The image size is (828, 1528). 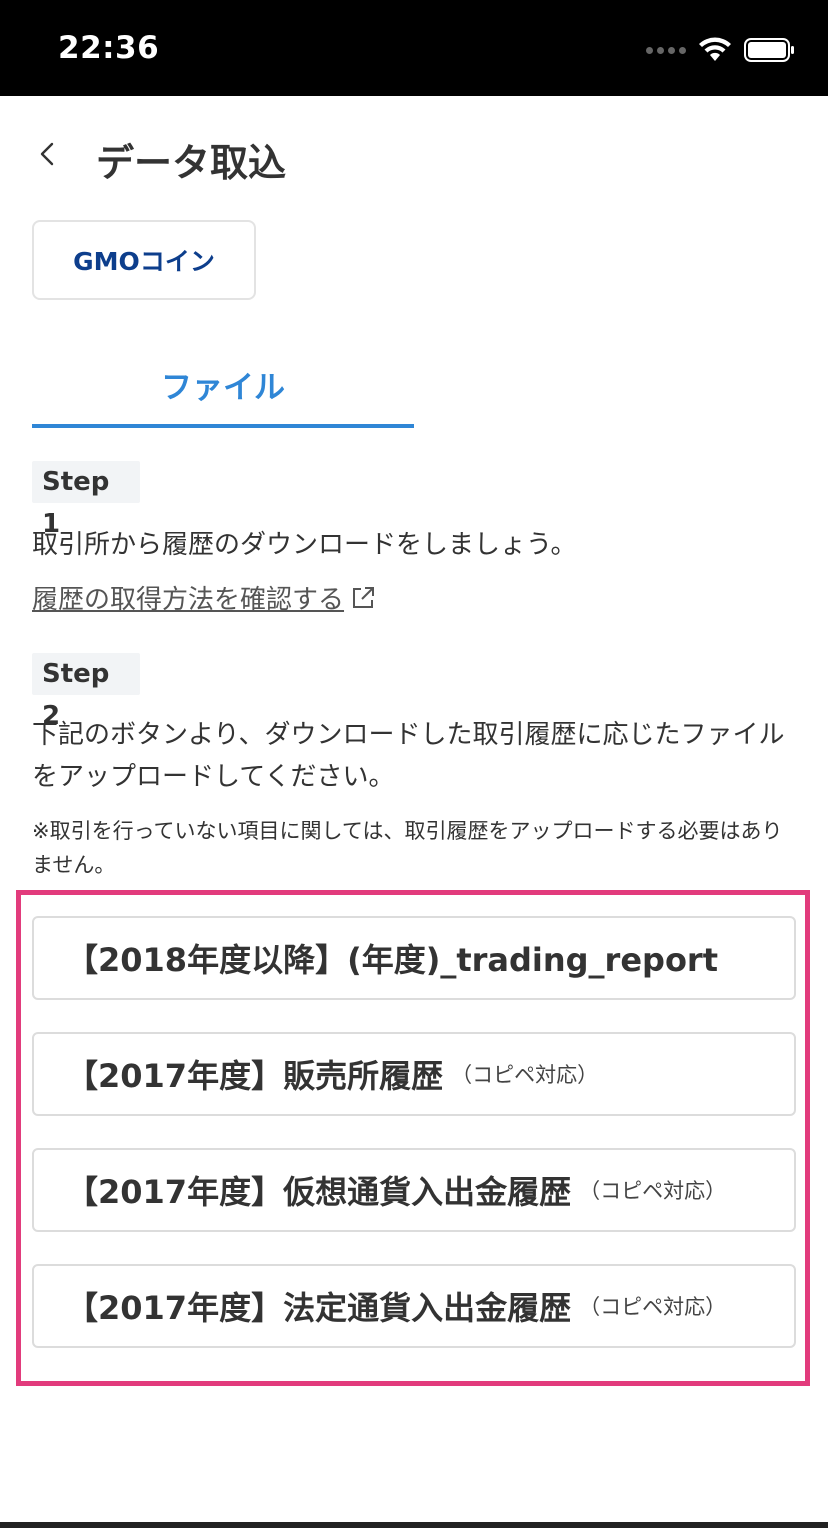 What do you see at coordinates (392, 960) in the screenshot?
I see `upload-button-label: 【2018年度以降】(年度)_trading_report` at bounding box center [392, 960].